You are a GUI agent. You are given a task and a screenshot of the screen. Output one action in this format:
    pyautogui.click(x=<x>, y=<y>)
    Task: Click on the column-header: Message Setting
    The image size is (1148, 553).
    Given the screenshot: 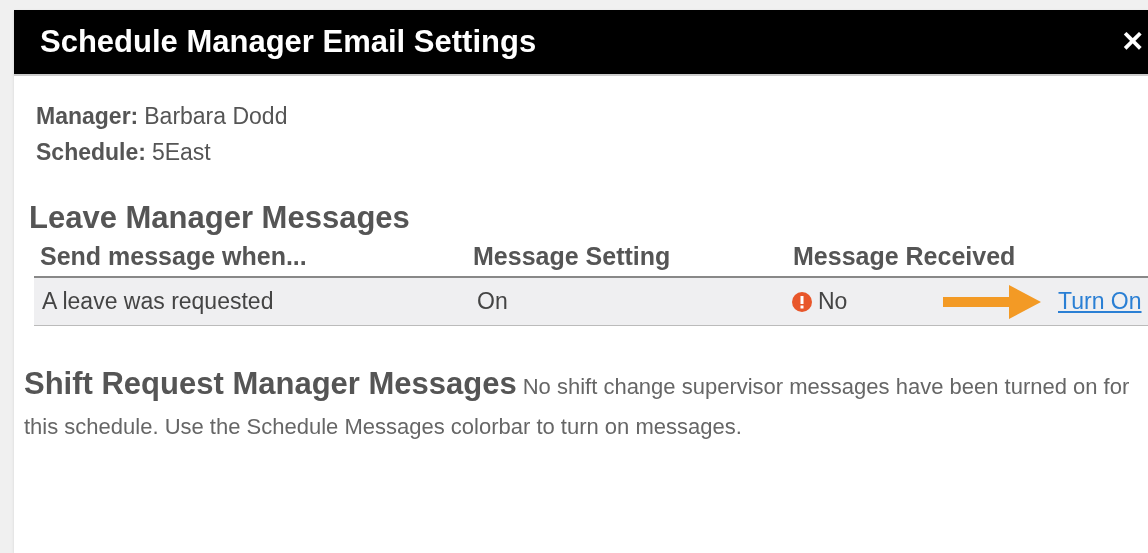 What is the action you would take?
    pyautogui.click(x=572, y=257)
    